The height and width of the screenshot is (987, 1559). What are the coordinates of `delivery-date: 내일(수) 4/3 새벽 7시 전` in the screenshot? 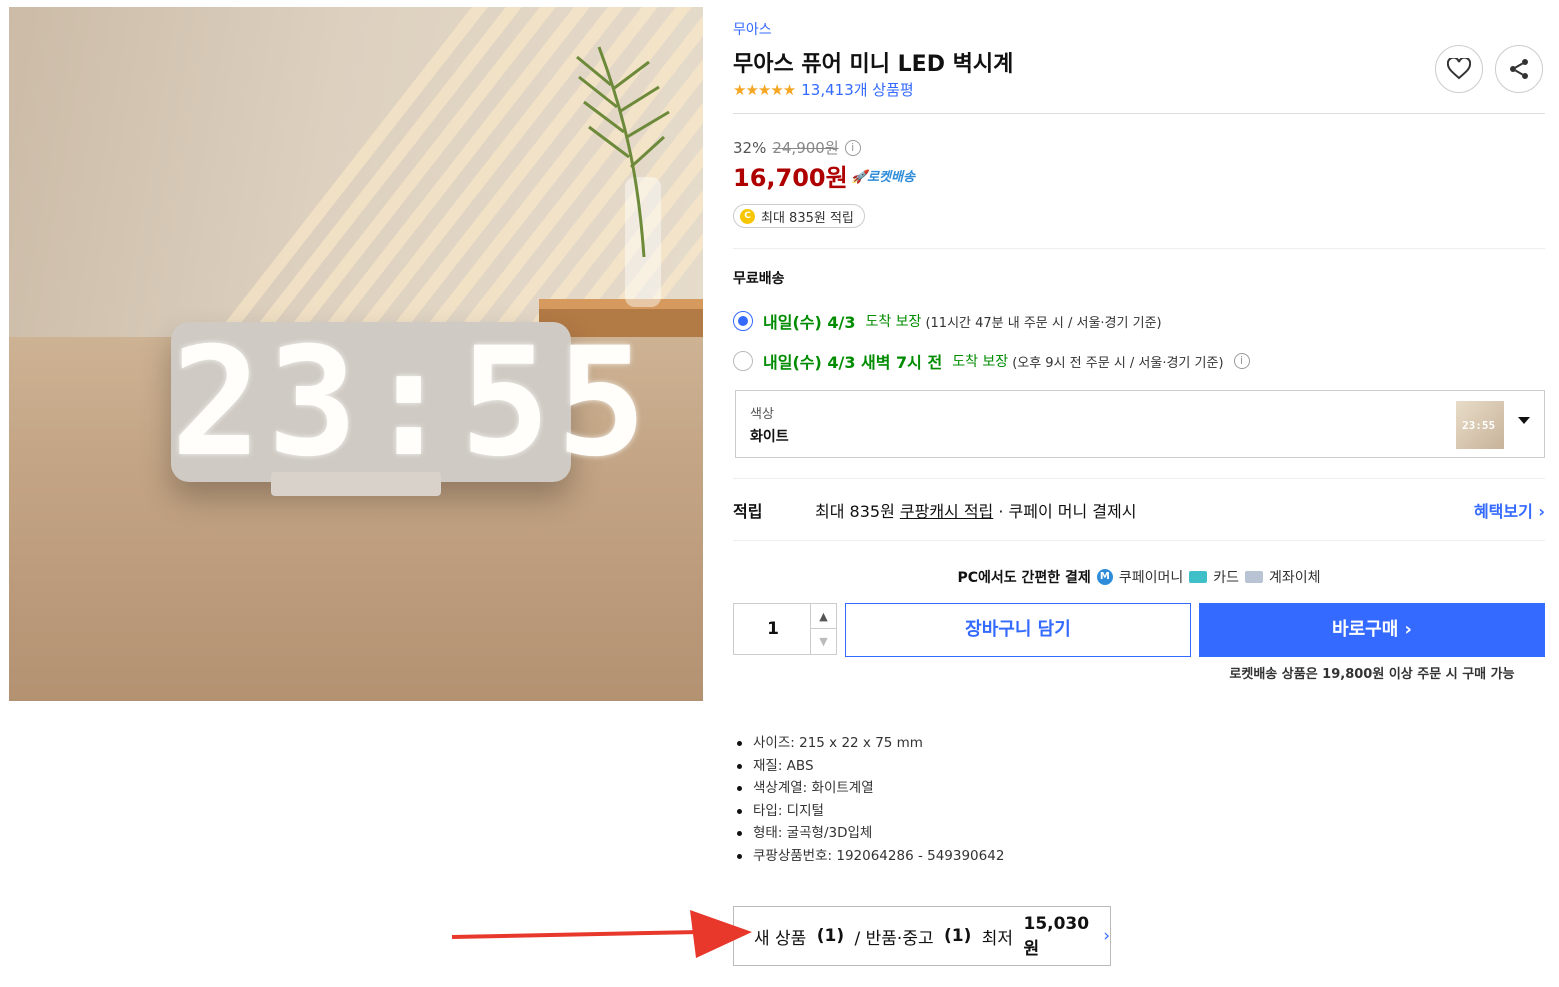 It's located at (853, 362).